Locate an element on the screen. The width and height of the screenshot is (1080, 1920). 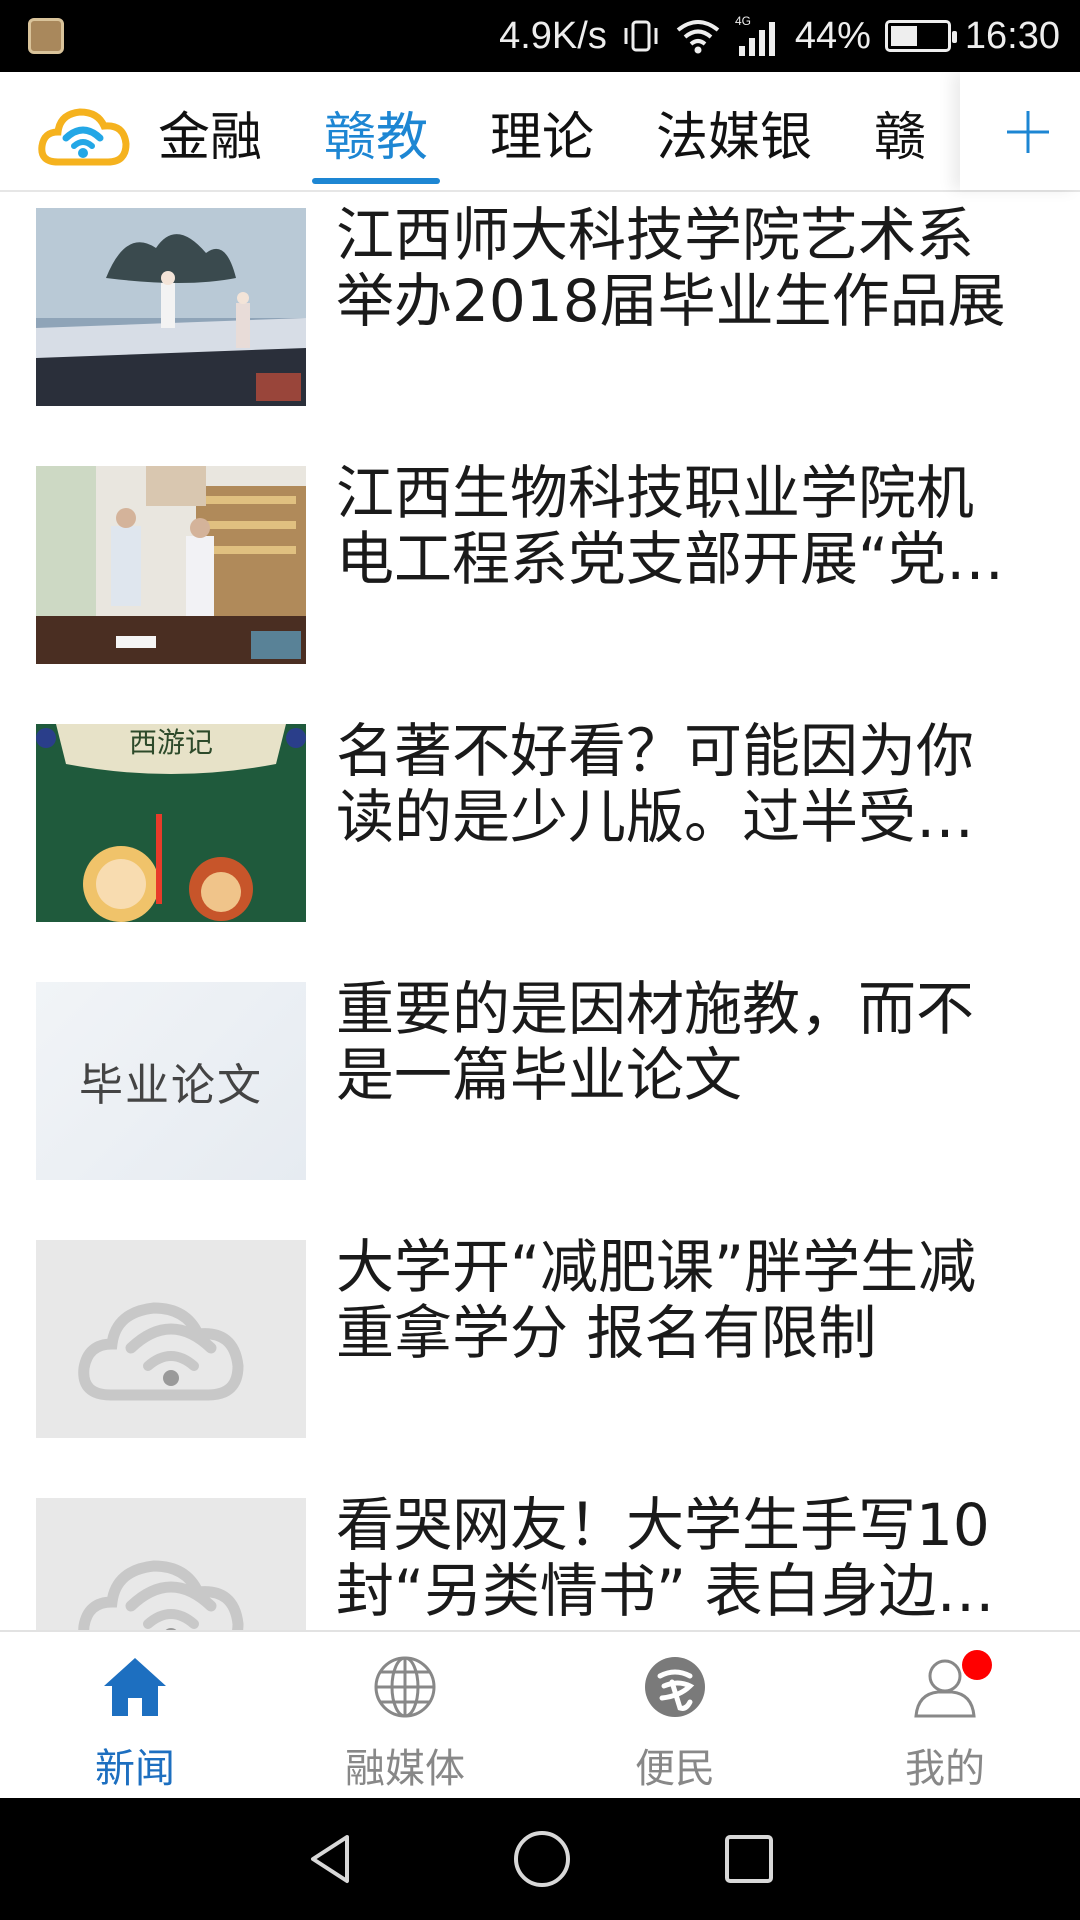
add-channel-button is located at coordinates (1028, 132).